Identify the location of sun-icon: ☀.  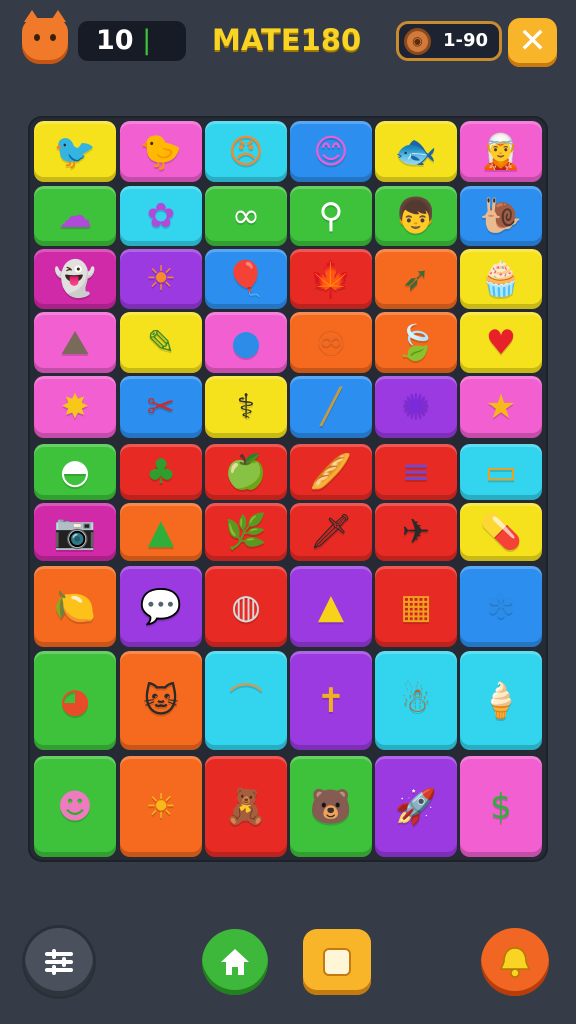
(161, 806).